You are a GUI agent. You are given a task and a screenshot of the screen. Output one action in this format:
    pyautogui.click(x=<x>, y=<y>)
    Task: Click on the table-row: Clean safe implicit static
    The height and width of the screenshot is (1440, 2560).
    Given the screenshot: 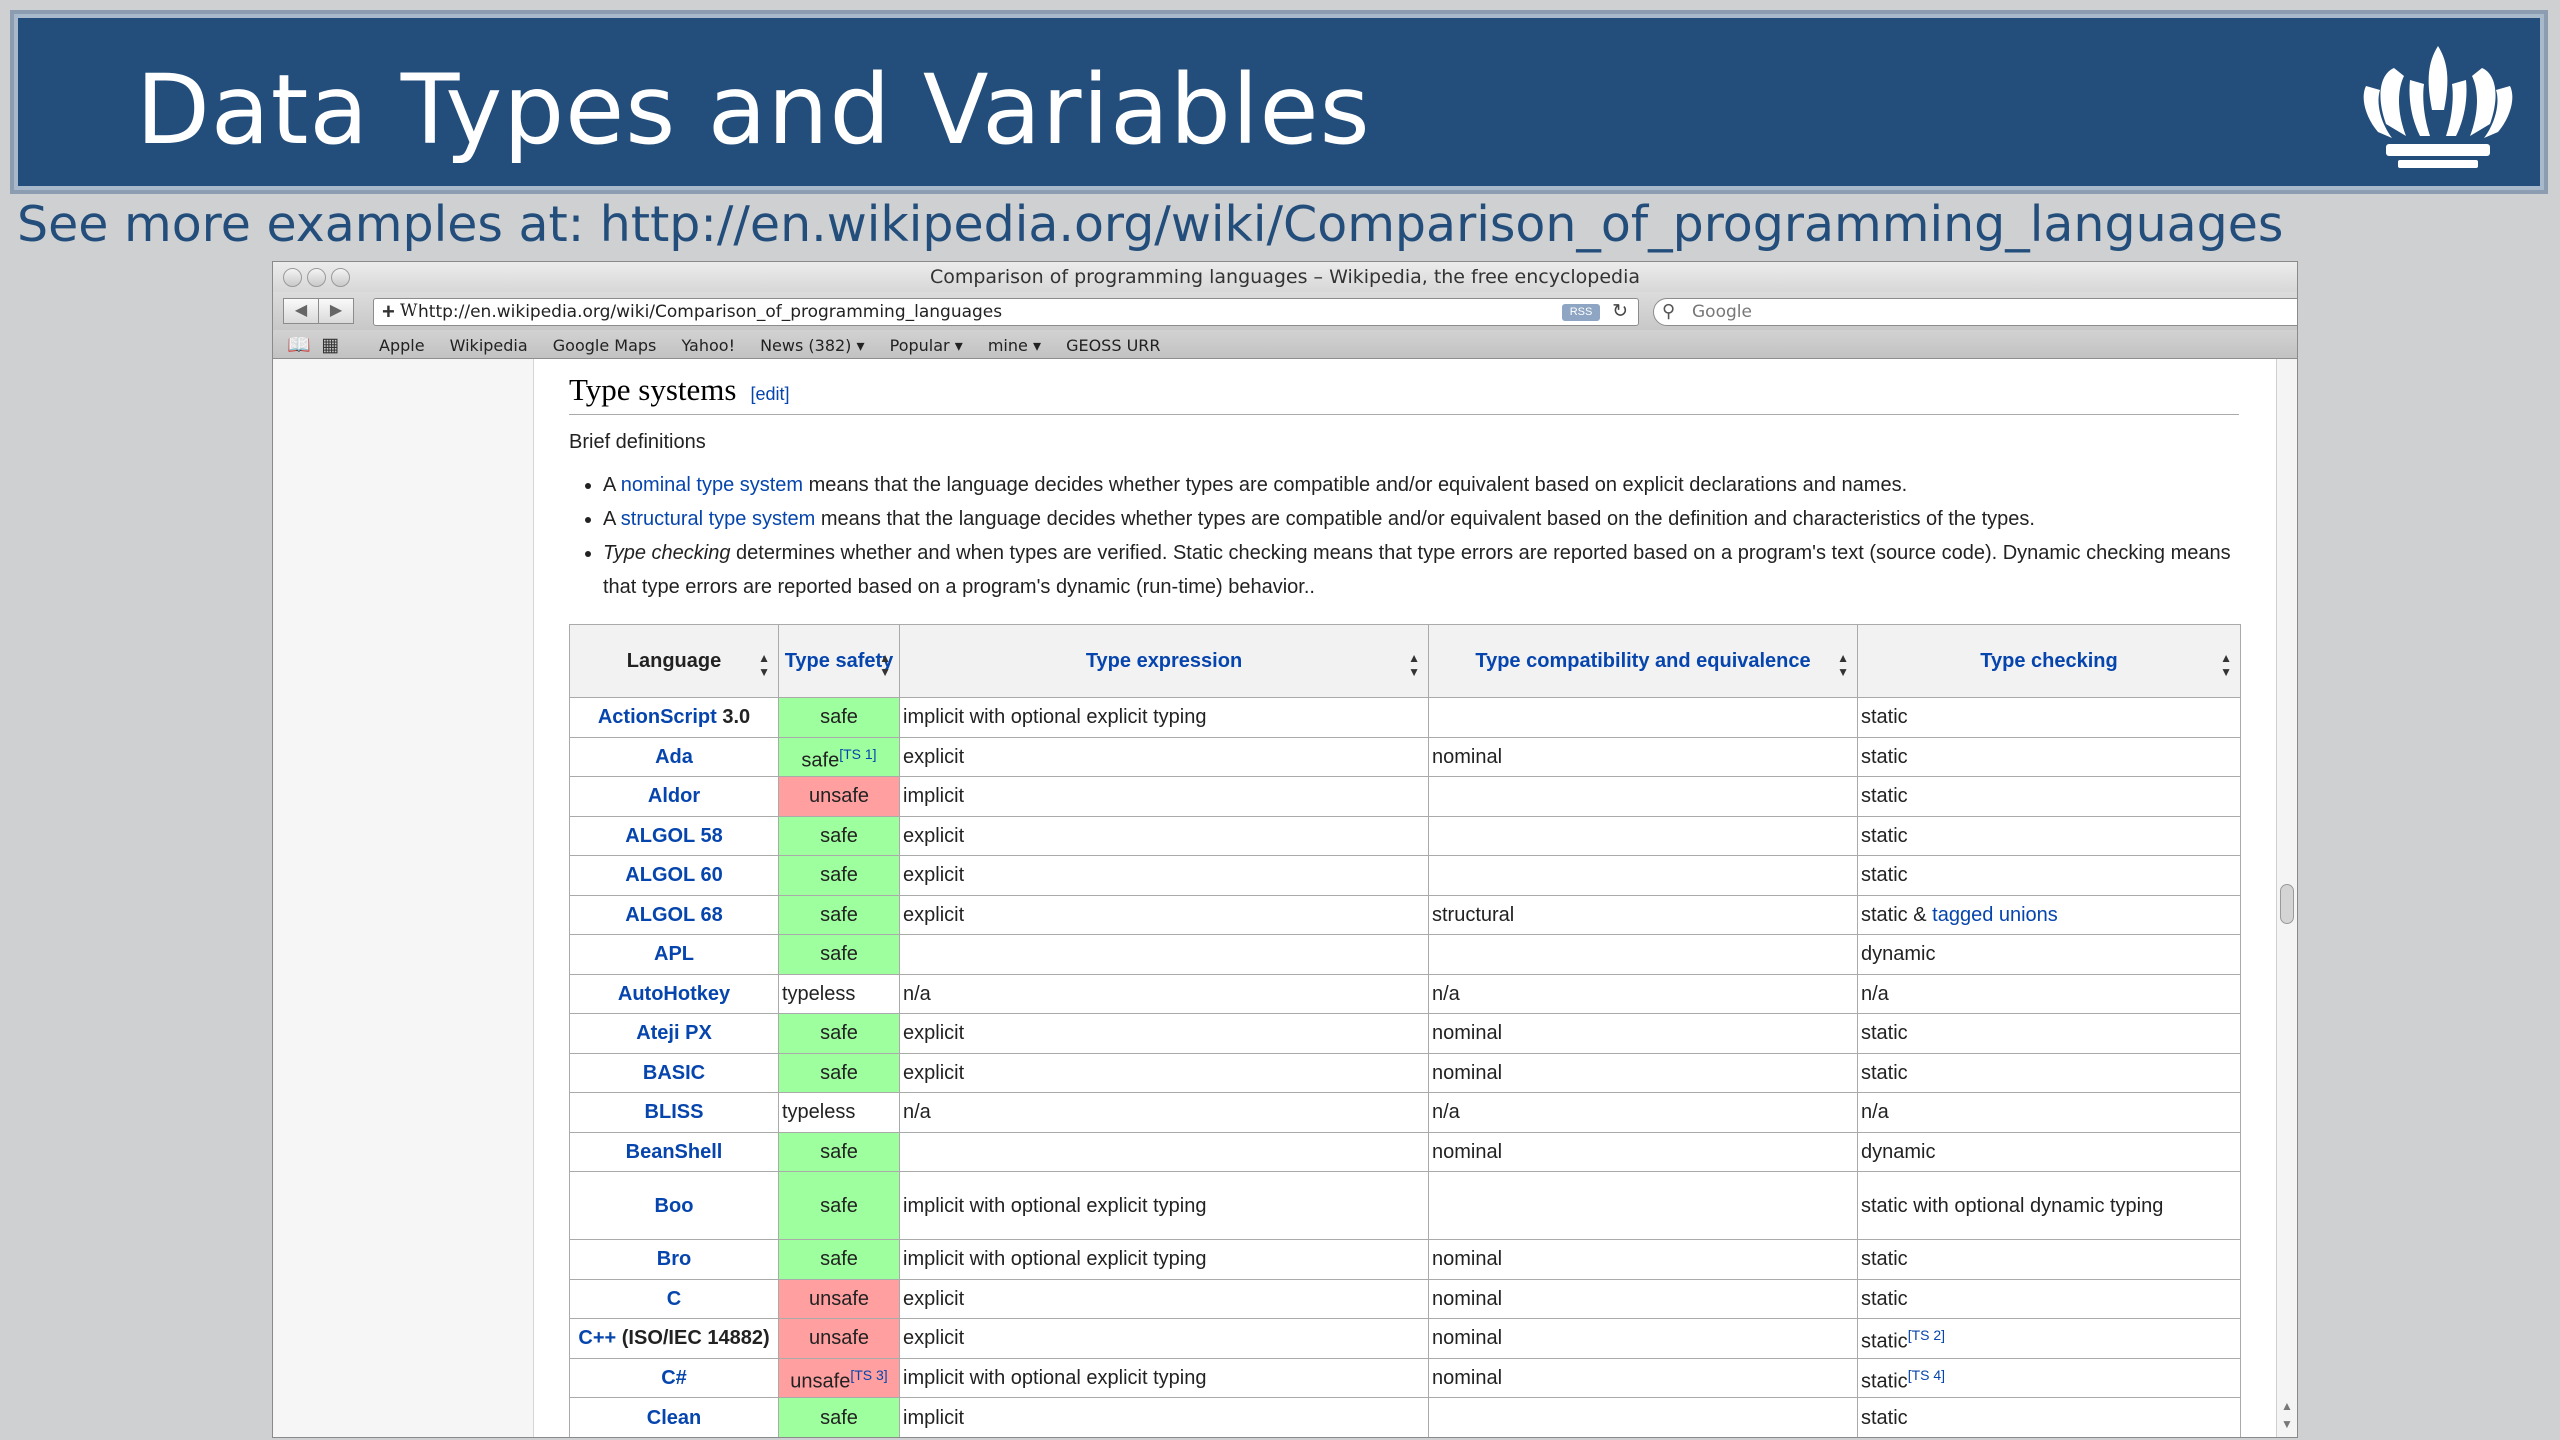 What is the action you would take?
    pyautogui.click(x=1405, y=1417)
    